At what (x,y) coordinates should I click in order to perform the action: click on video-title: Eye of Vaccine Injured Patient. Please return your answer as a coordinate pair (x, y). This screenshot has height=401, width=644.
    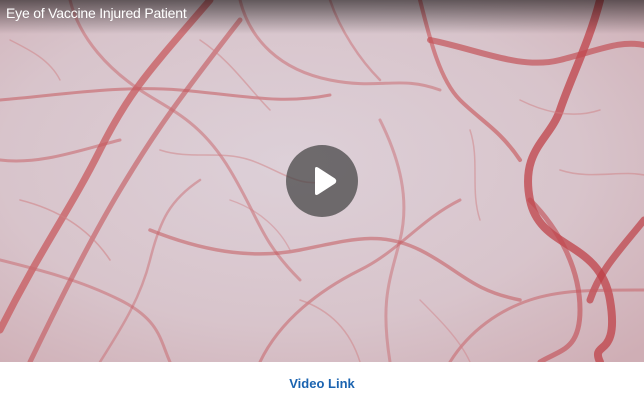
    Looking at the image, I should click on (96, 13).